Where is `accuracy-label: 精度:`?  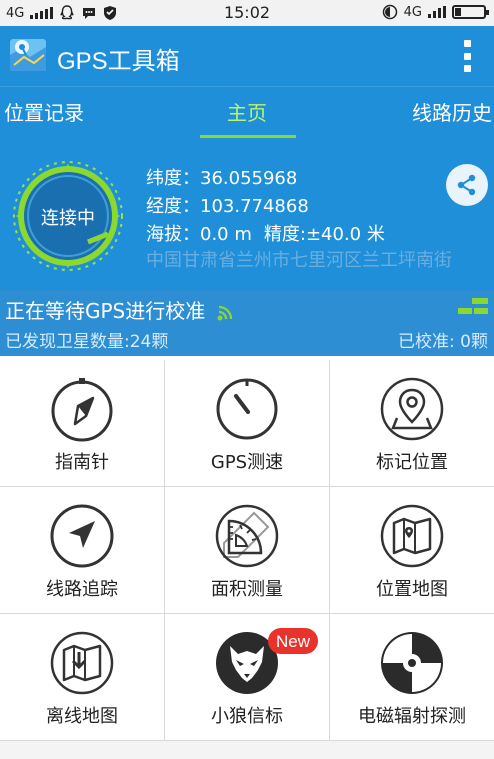
accuracy-label: 精度: is located at coordinates (284, 234).